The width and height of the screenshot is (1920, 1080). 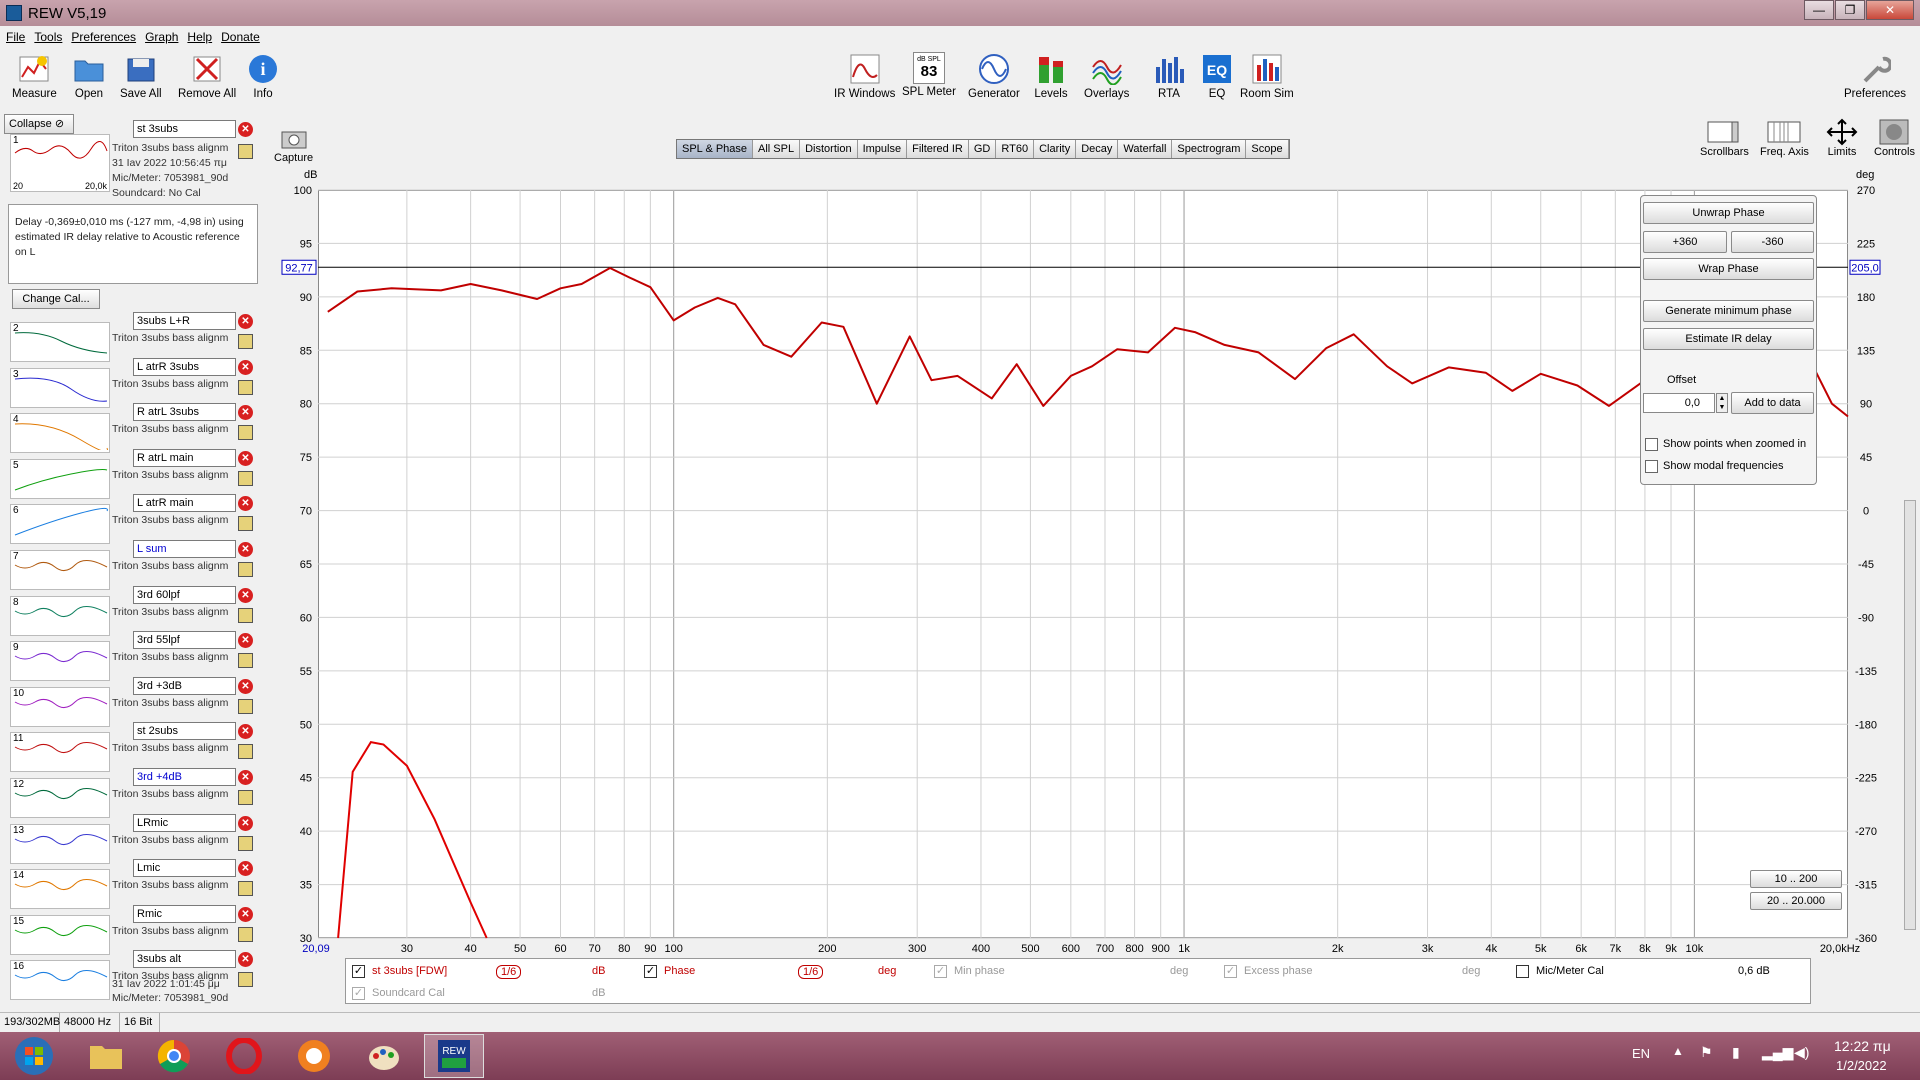 What do you see at coordinates (1651, 444) in the screenshot?
I see `show-points-checkbox` at bounding box center [1651, 444].